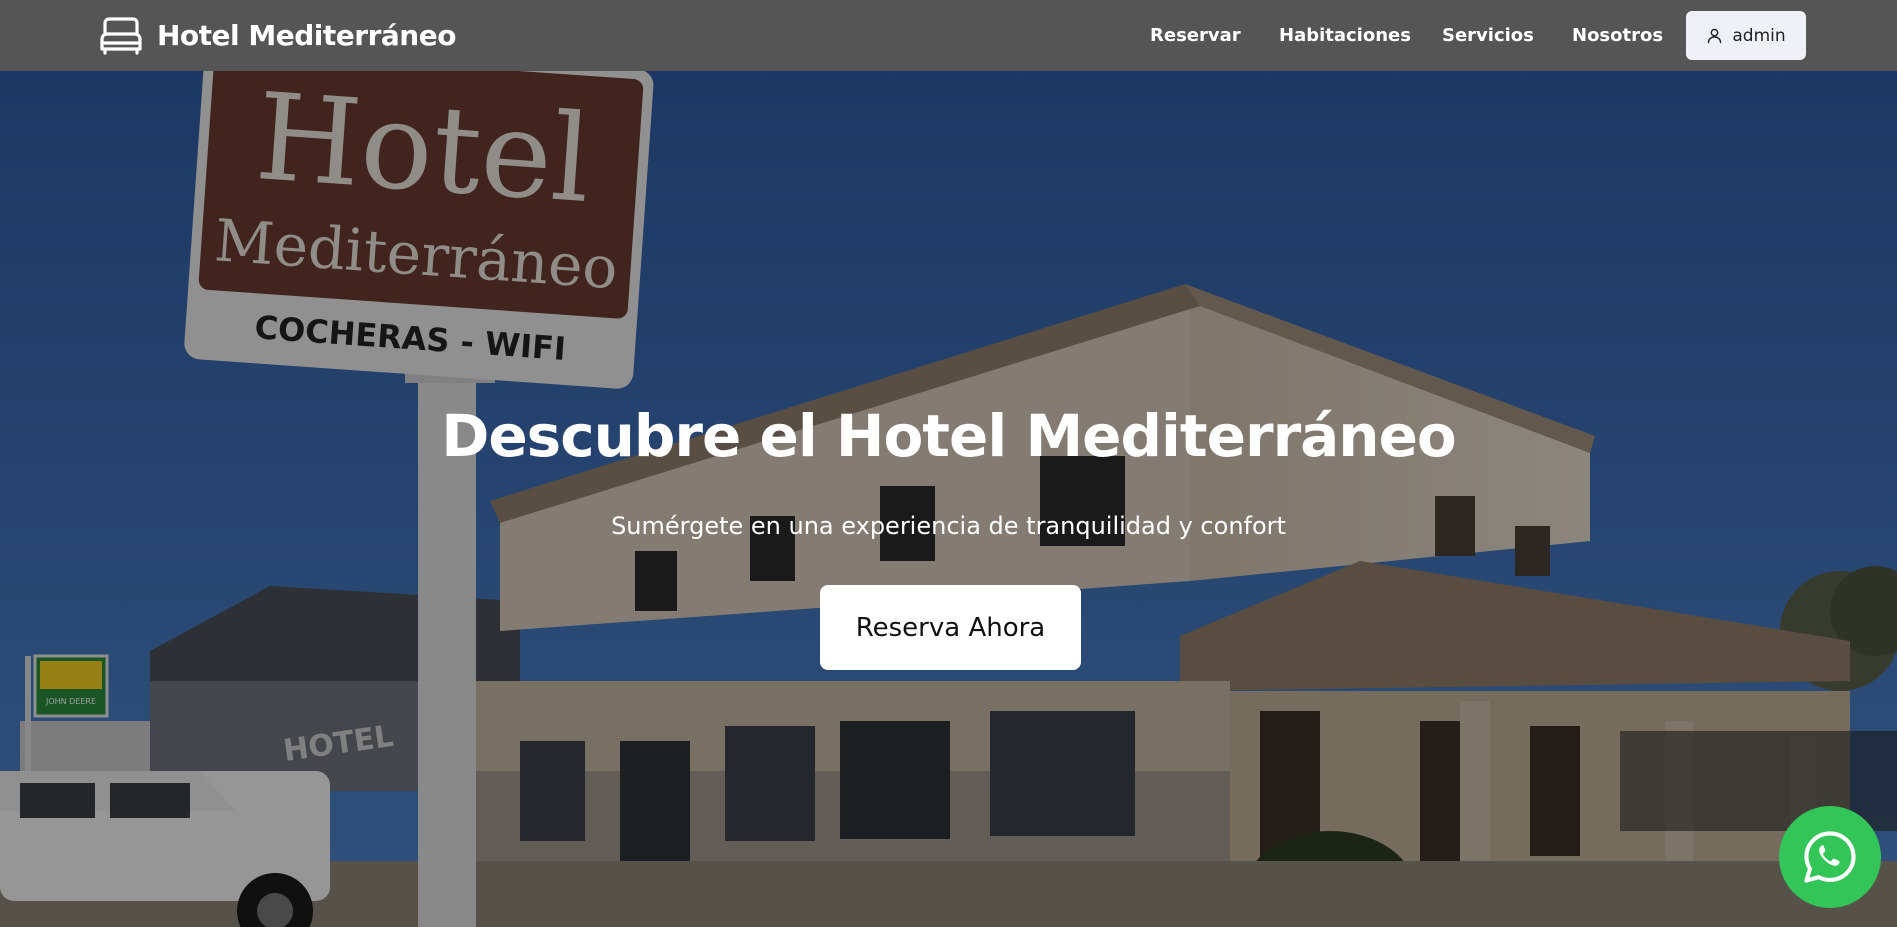 This screenshot has height=927, width=1897. I want to click on nav-link-reservar: Reservar, so click(1195, 35).